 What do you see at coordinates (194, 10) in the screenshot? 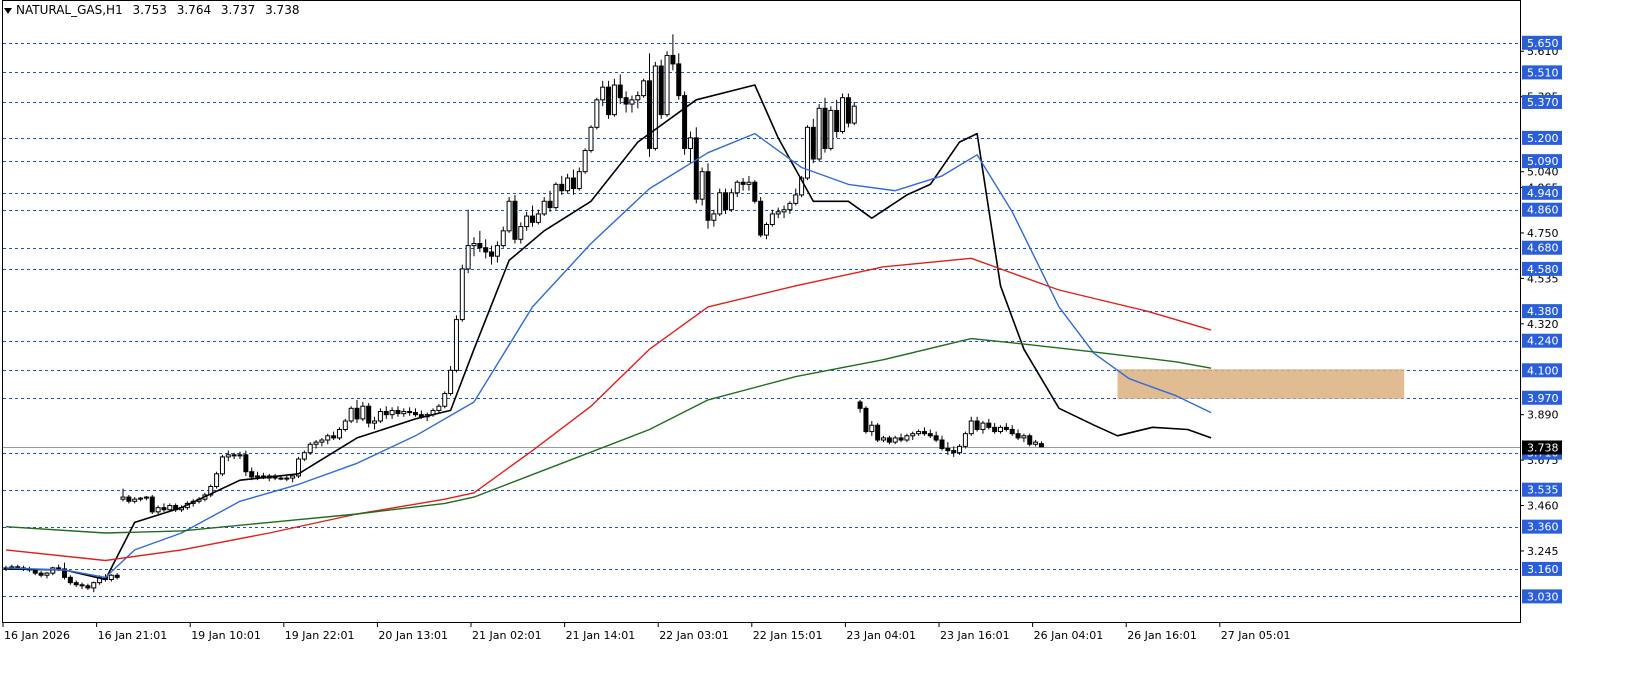
I see `high-value: 3.764` at bounding box center [194, 10].